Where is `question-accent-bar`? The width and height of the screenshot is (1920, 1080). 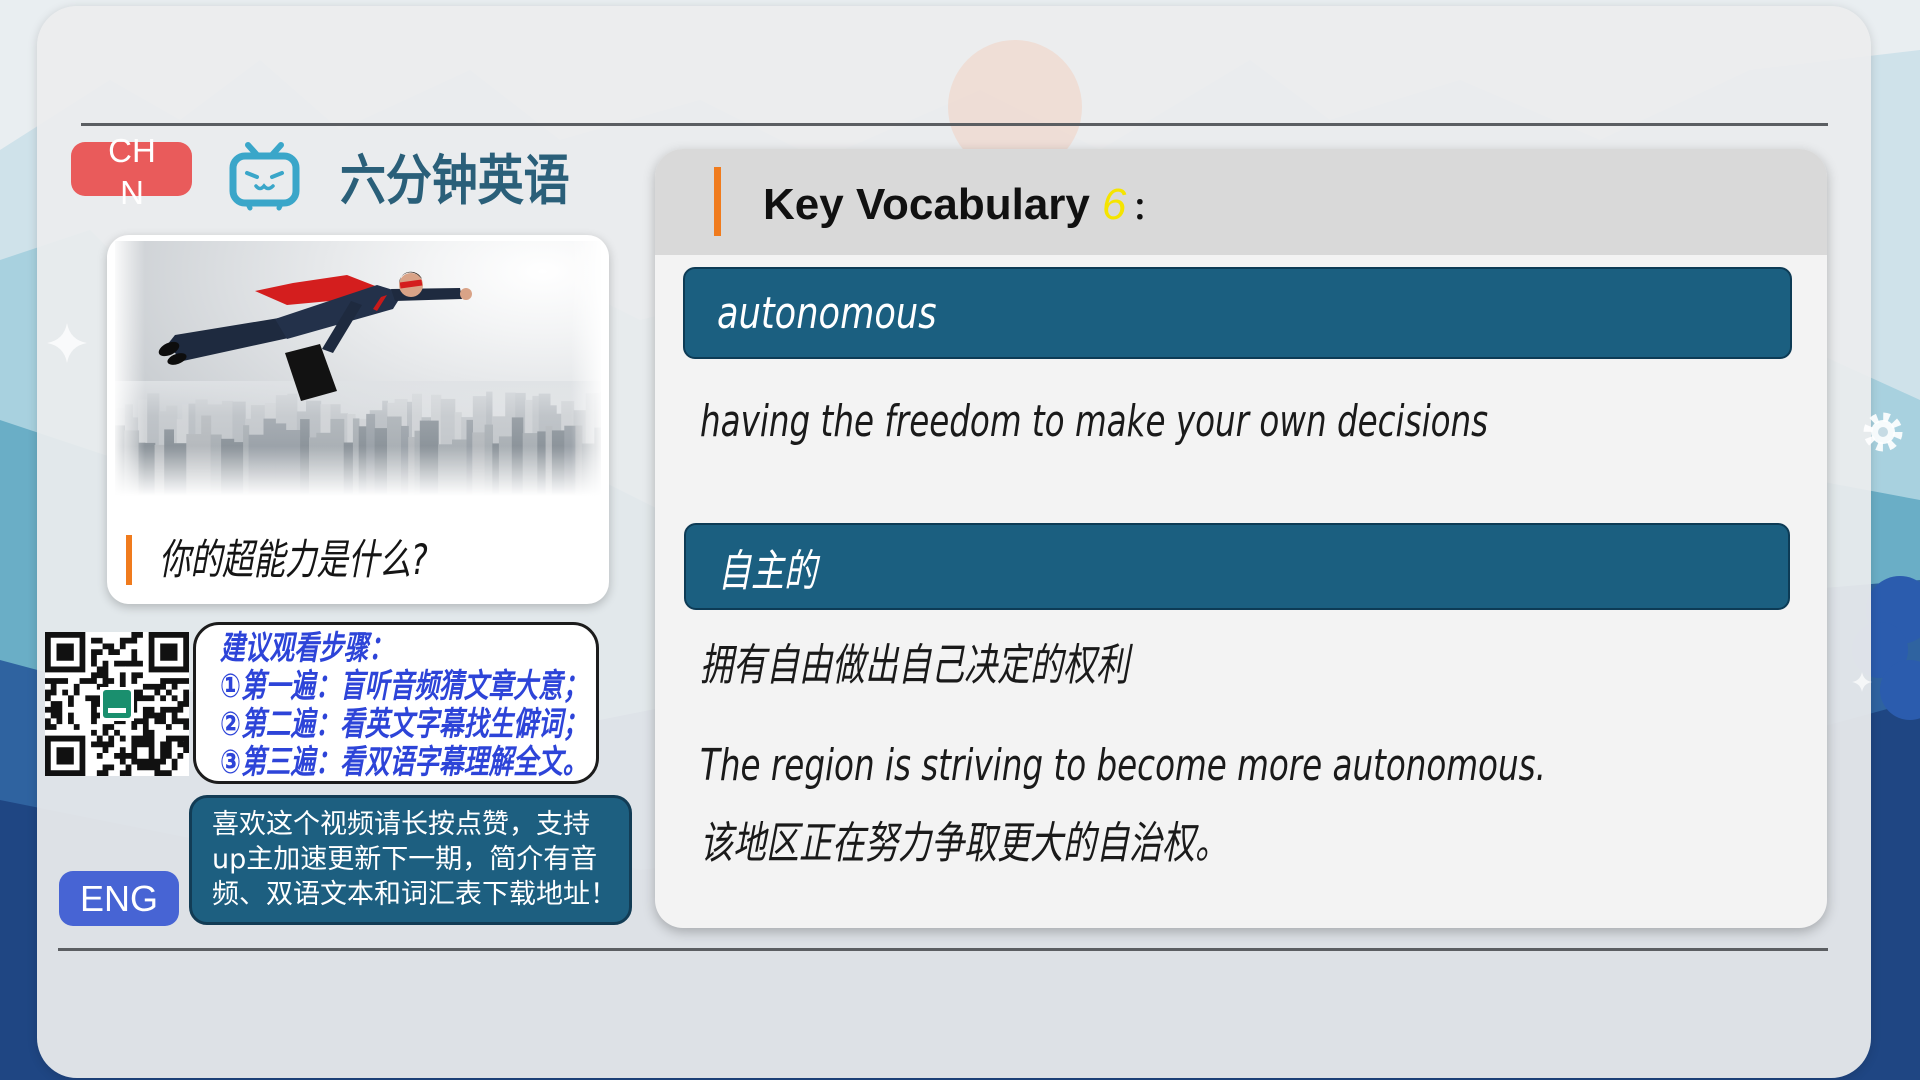
question-accent-bar is located at coordinates (129, 560).